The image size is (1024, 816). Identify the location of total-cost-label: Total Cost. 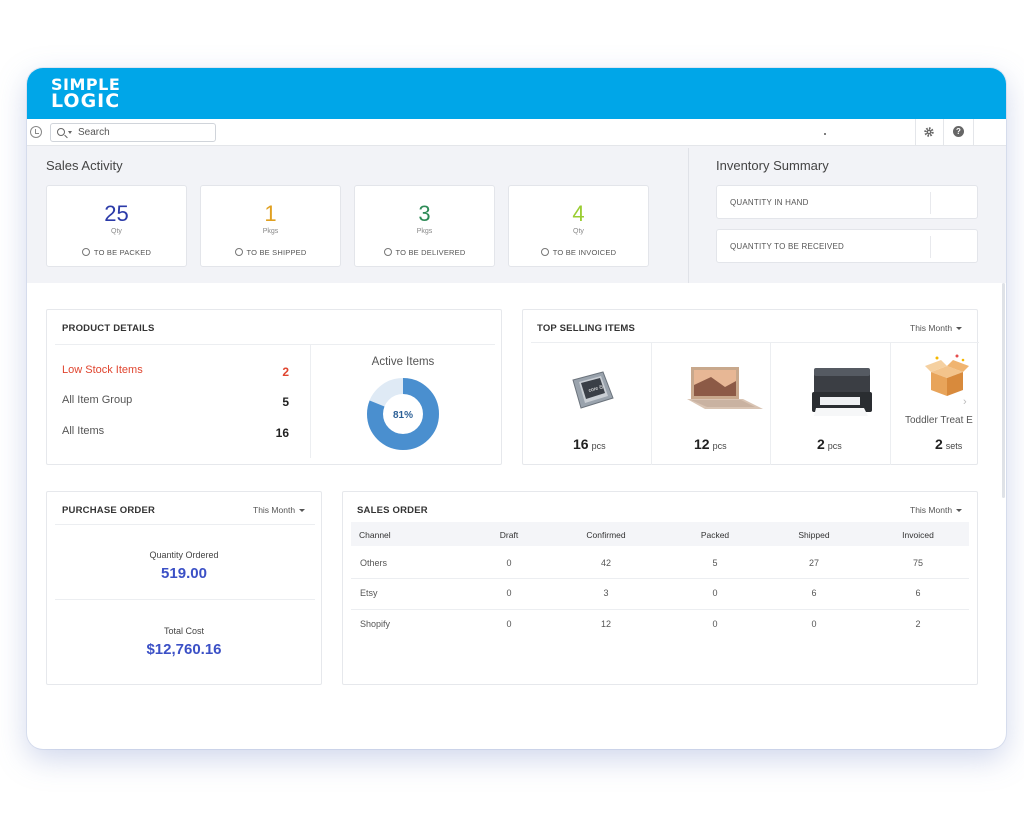
(184, 631).